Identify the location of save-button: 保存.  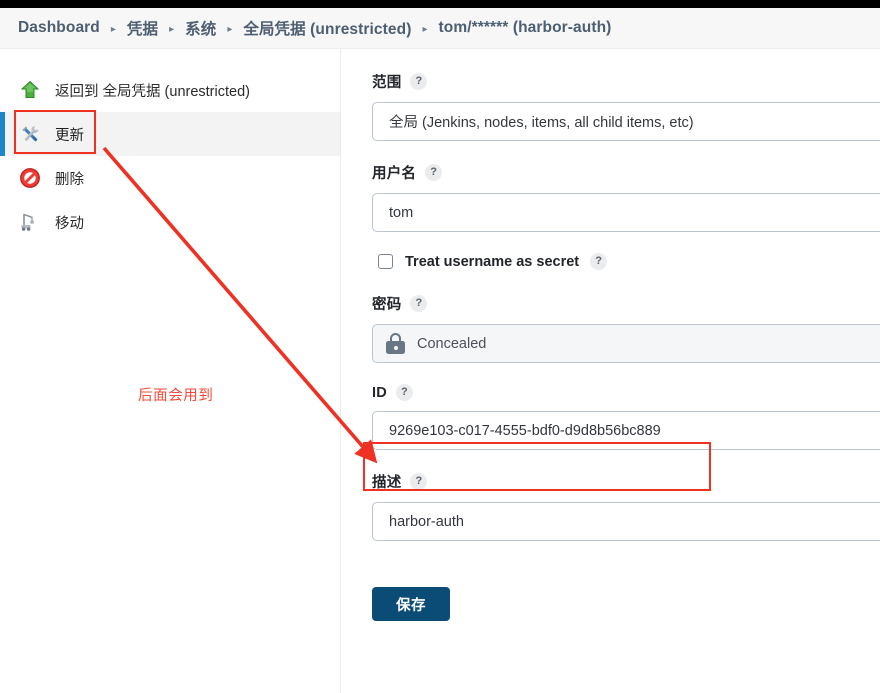
(411, 604).